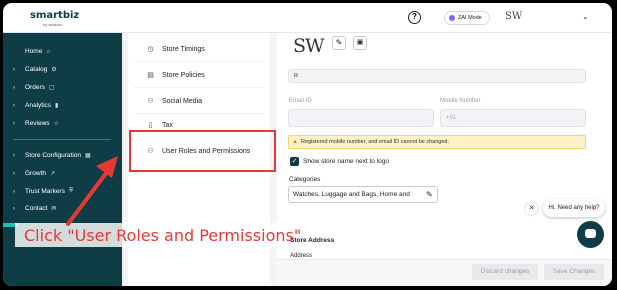 Image resolution: width=617 pixels, height=290 pixels. What do you see at coordinates (339, 43) in the screenshot?
I see `edit-logo-button: ✎` at bounding box center [339, 43].